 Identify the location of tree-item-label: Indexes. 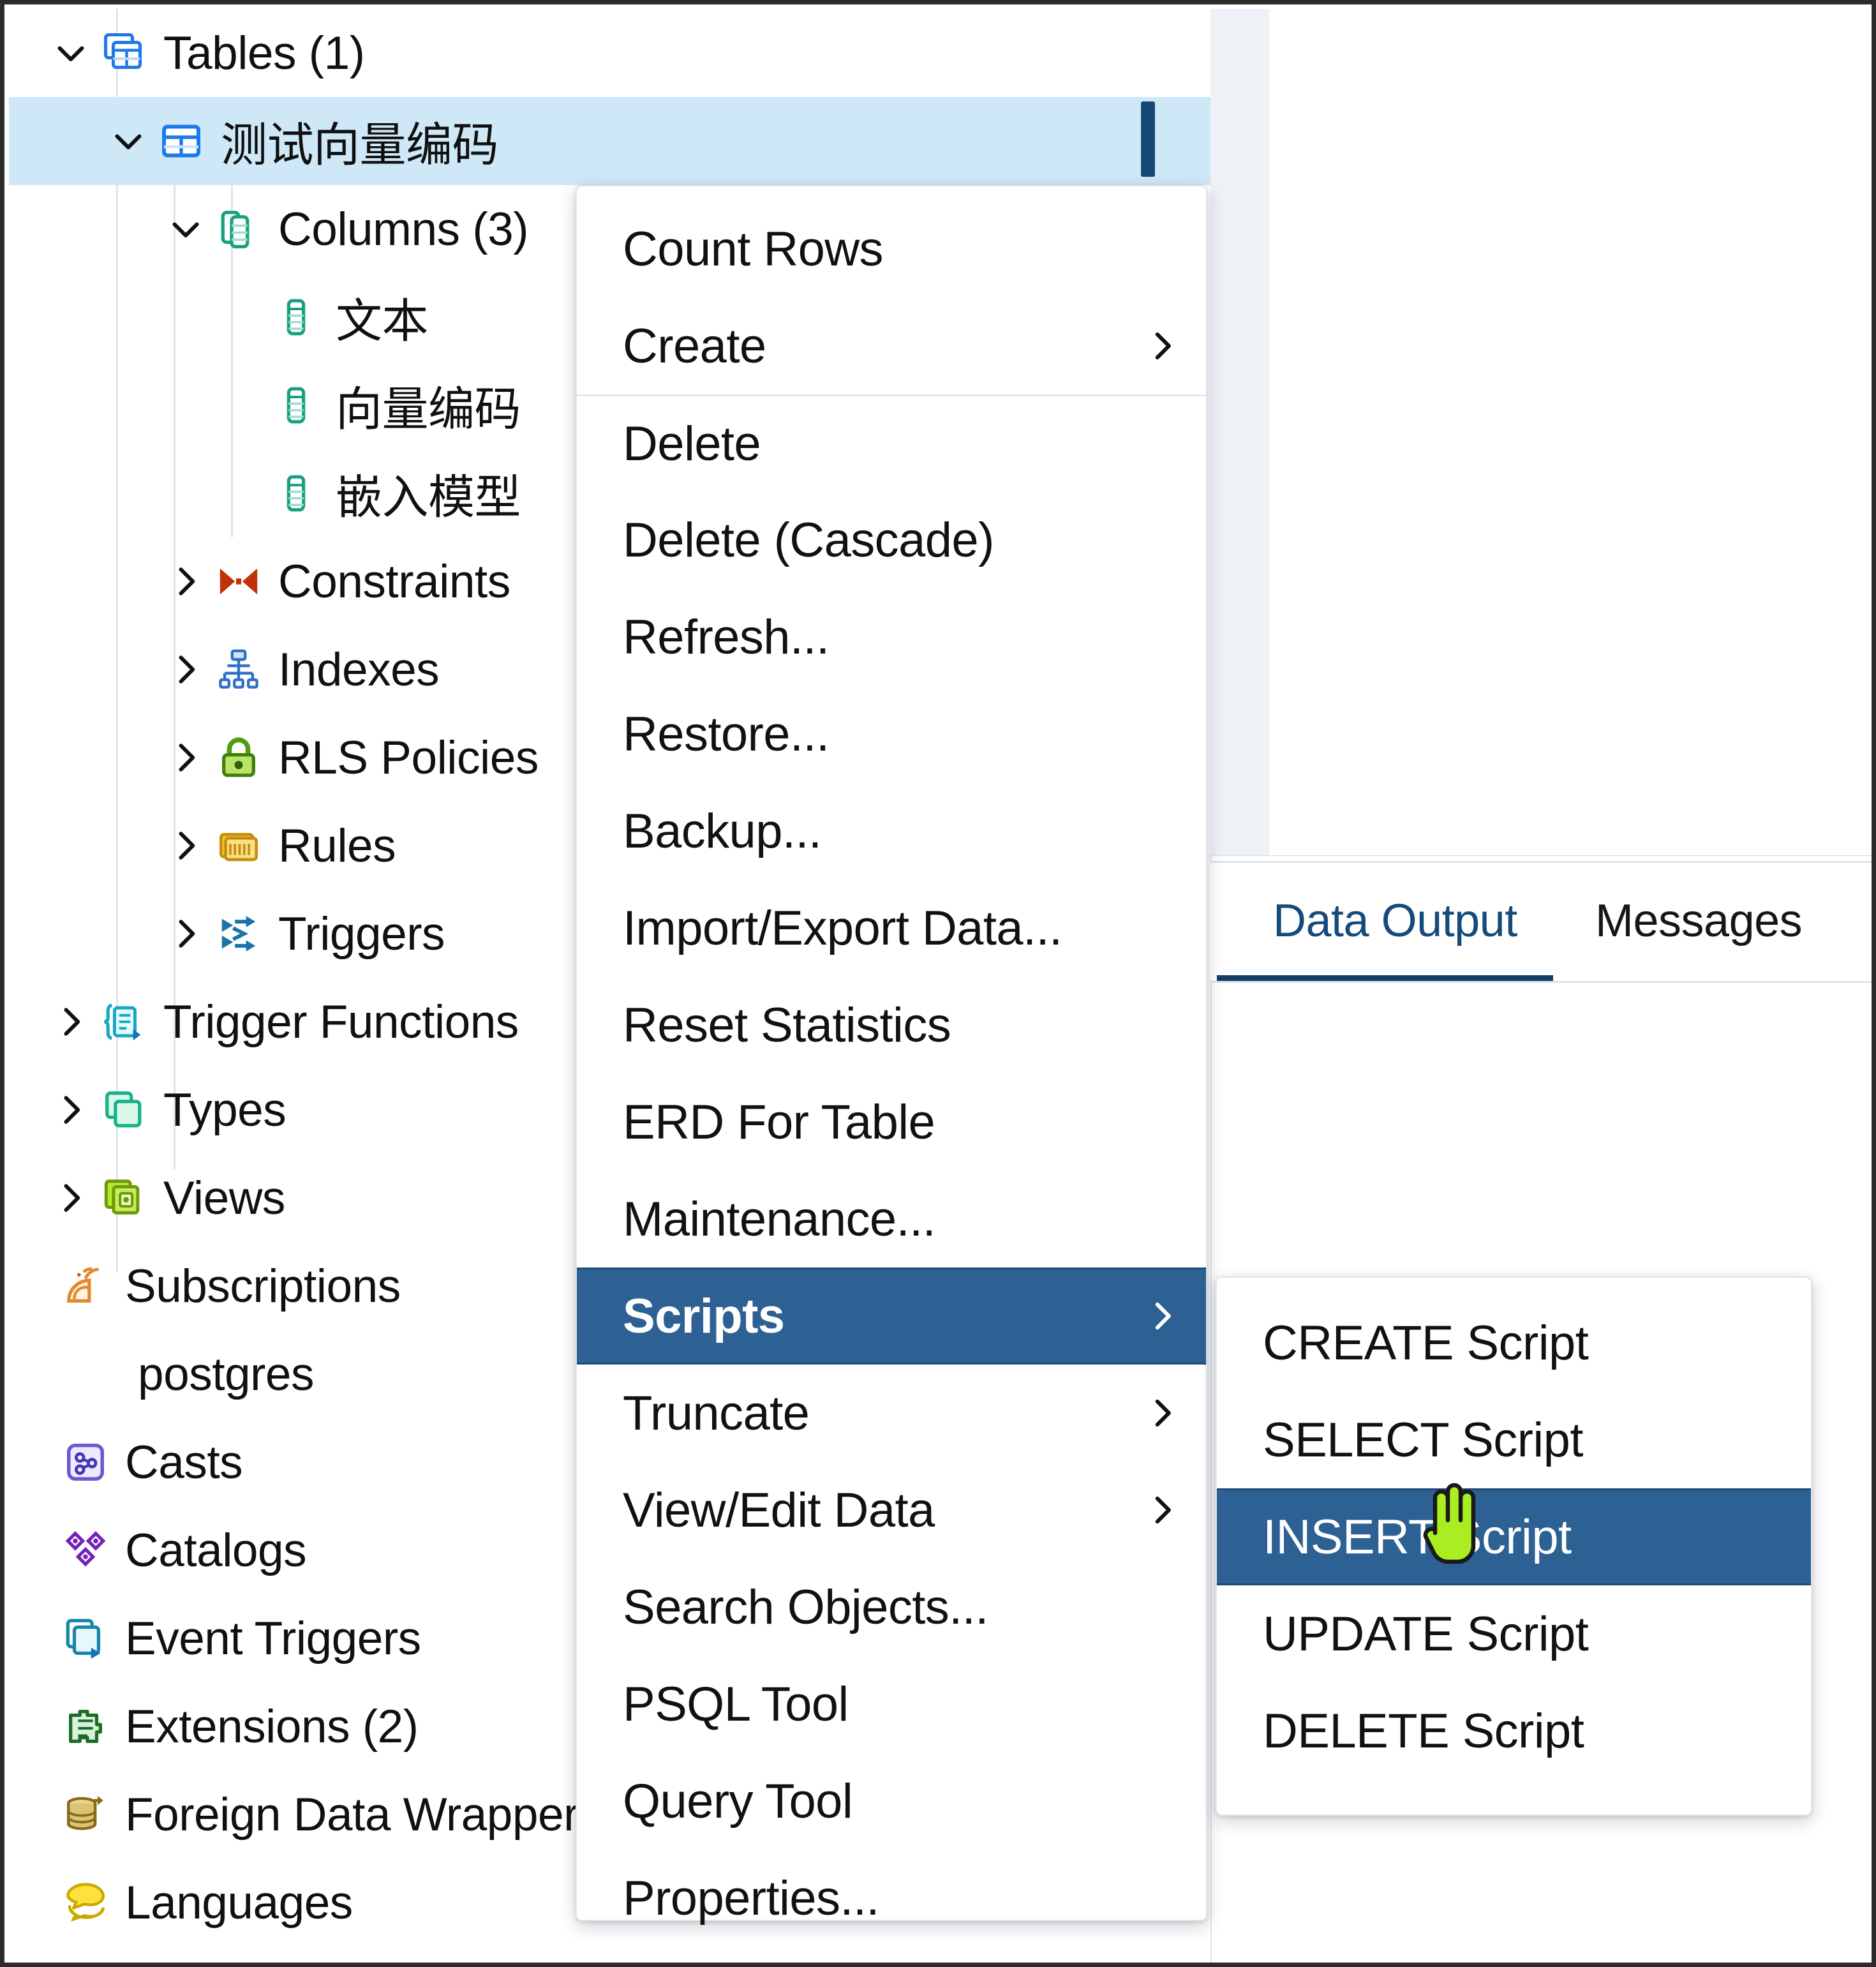
(359, 669).